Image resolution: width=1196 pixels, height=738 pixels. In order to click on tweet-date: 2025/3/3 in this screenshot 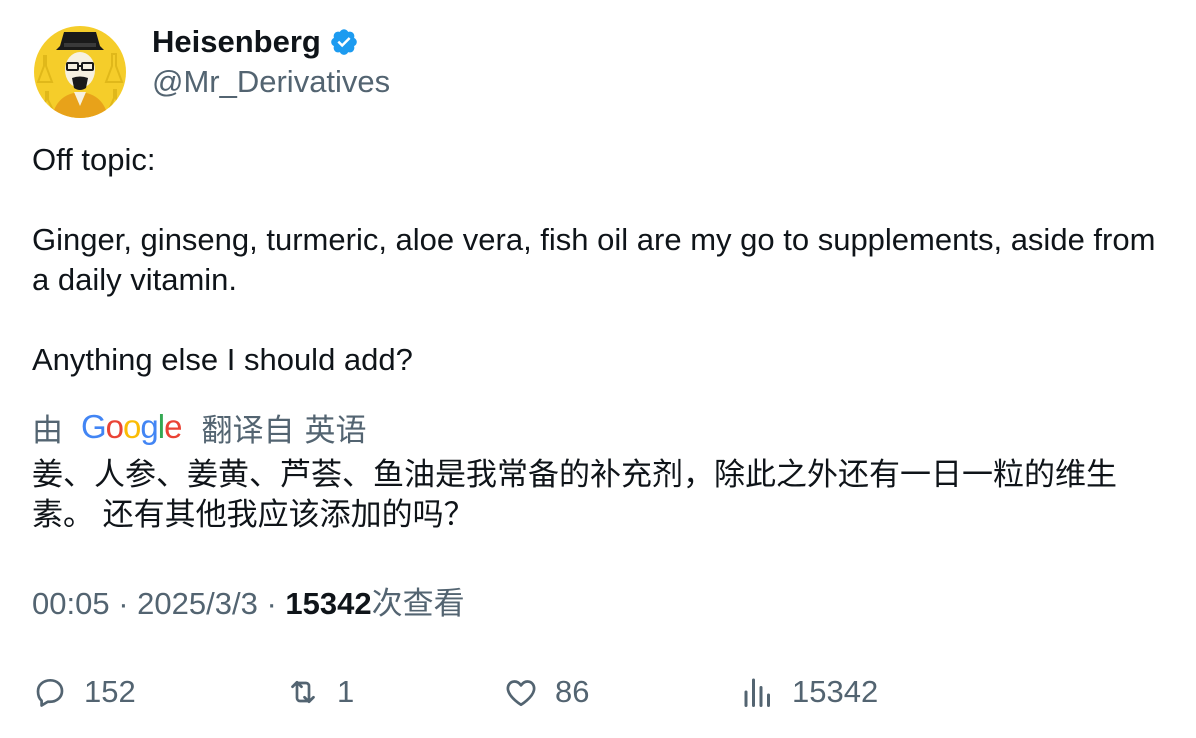, I will do `click(197, 603)`.